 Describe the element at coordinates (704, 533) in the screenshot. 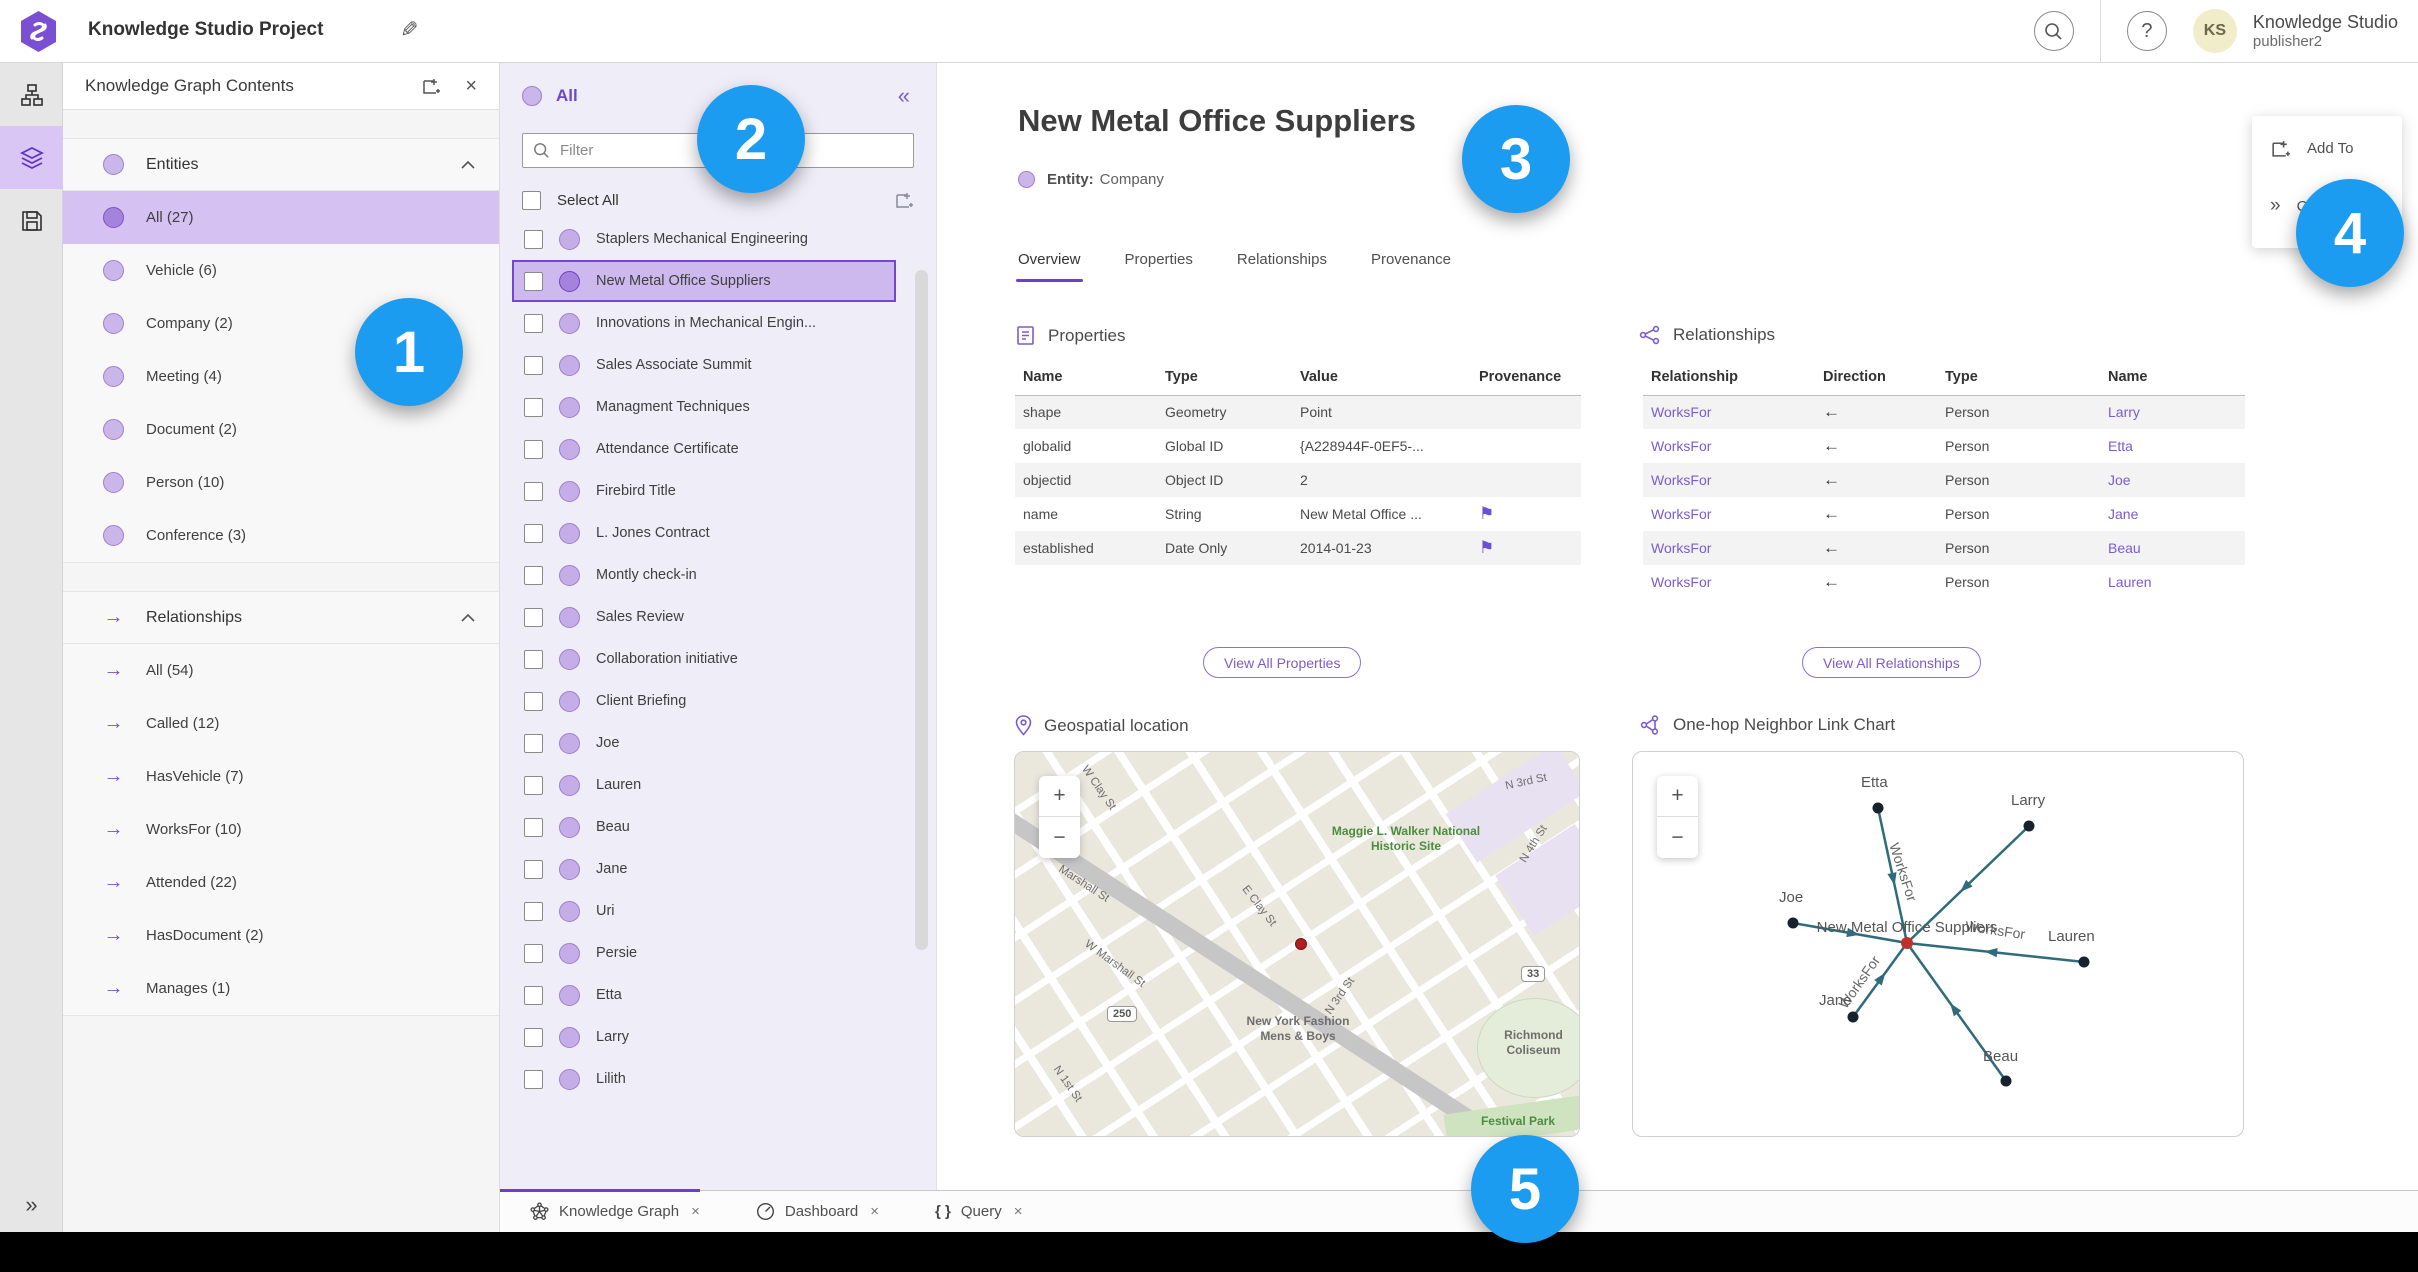

I see `entity-instance-item: L. Jones Contract` at that location.